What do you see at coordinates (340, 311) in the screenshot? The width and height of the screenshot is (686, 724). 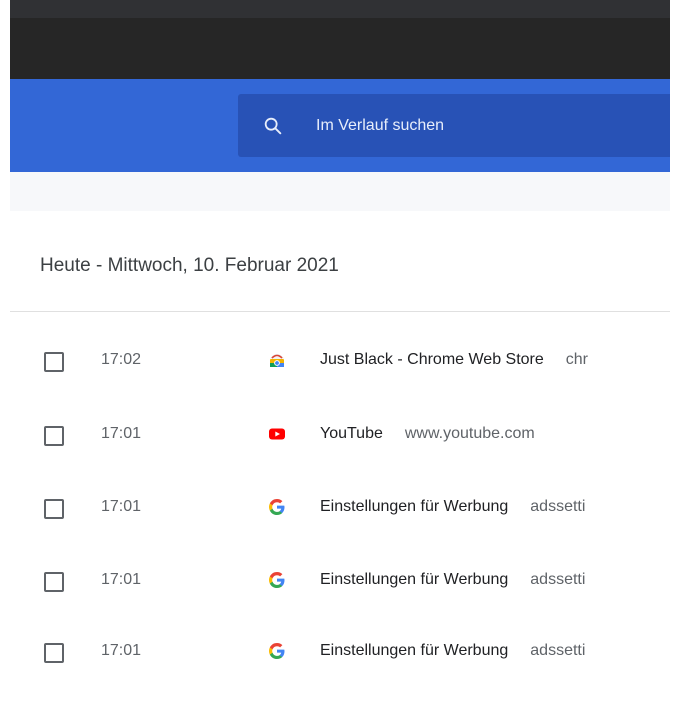 I see `divider` at bounding box center [340, 311].